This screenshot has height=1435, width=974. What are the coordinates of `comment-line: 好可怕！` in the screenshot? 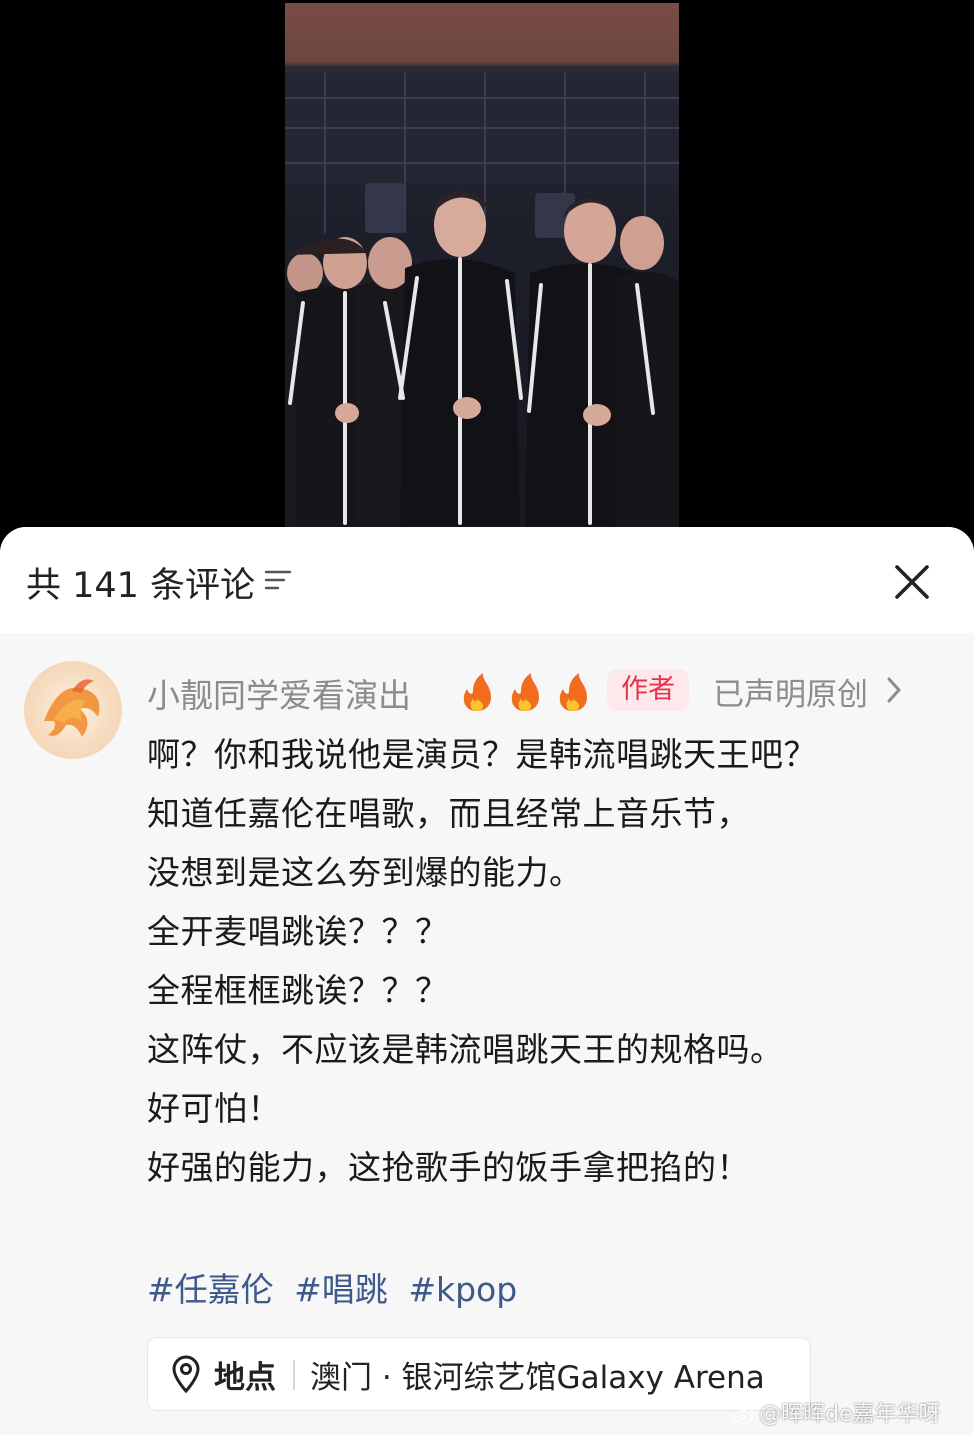 It's located at (214, 1108).